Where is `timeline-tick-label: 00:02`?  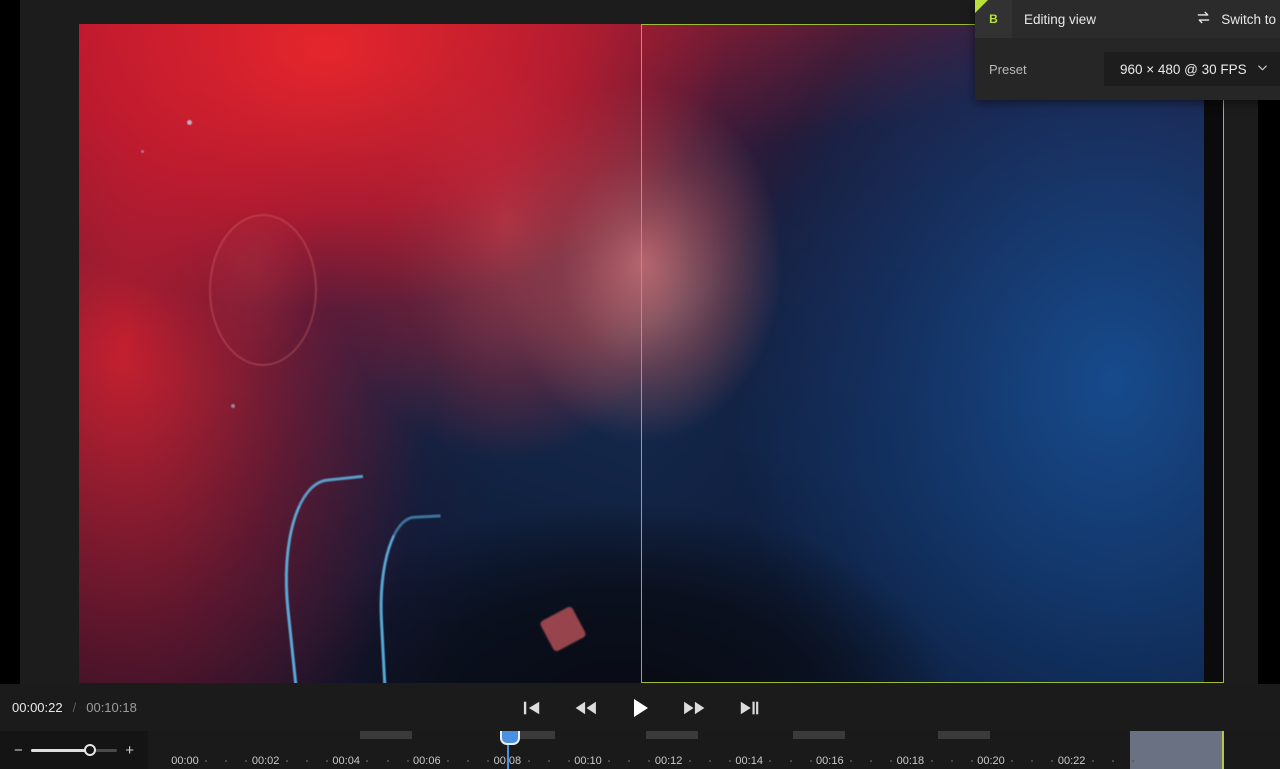
timeline-tick-label: 00:02 is located at coordinates (265, 761).